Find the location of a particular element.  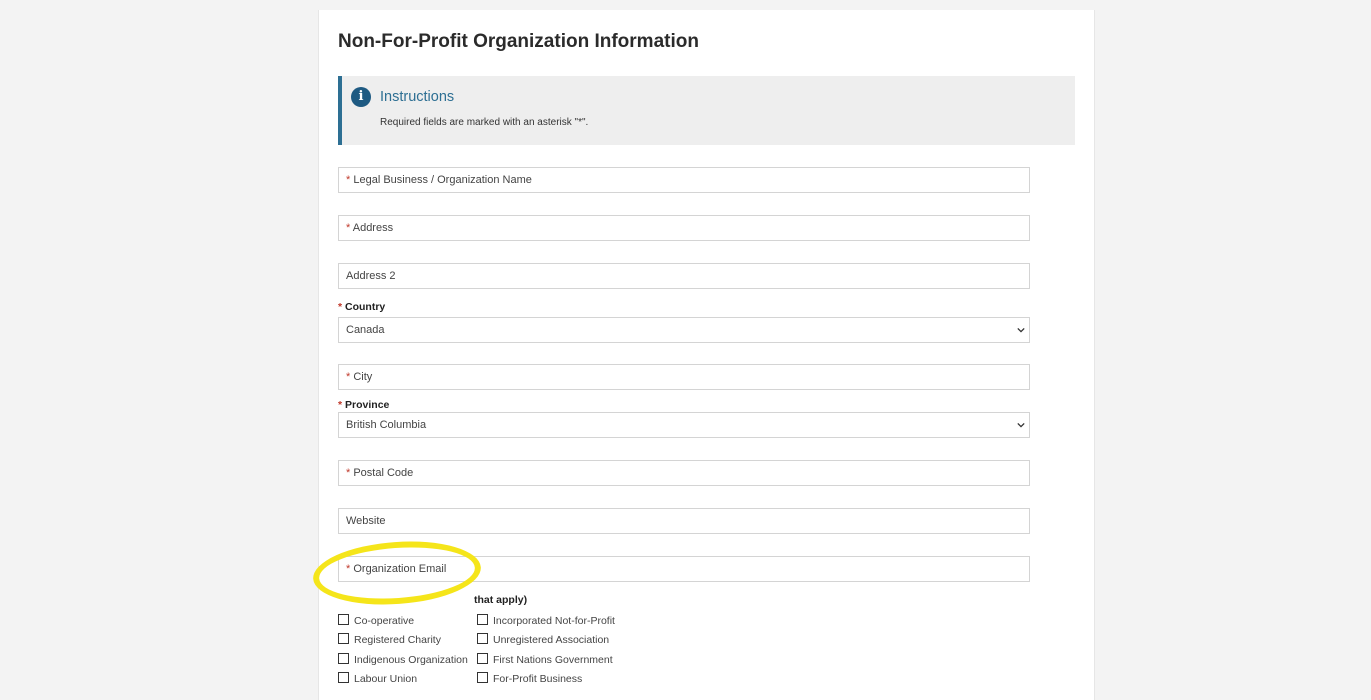

postal-code-placeholder: * Postal Code is located at coordinates (380, 473).